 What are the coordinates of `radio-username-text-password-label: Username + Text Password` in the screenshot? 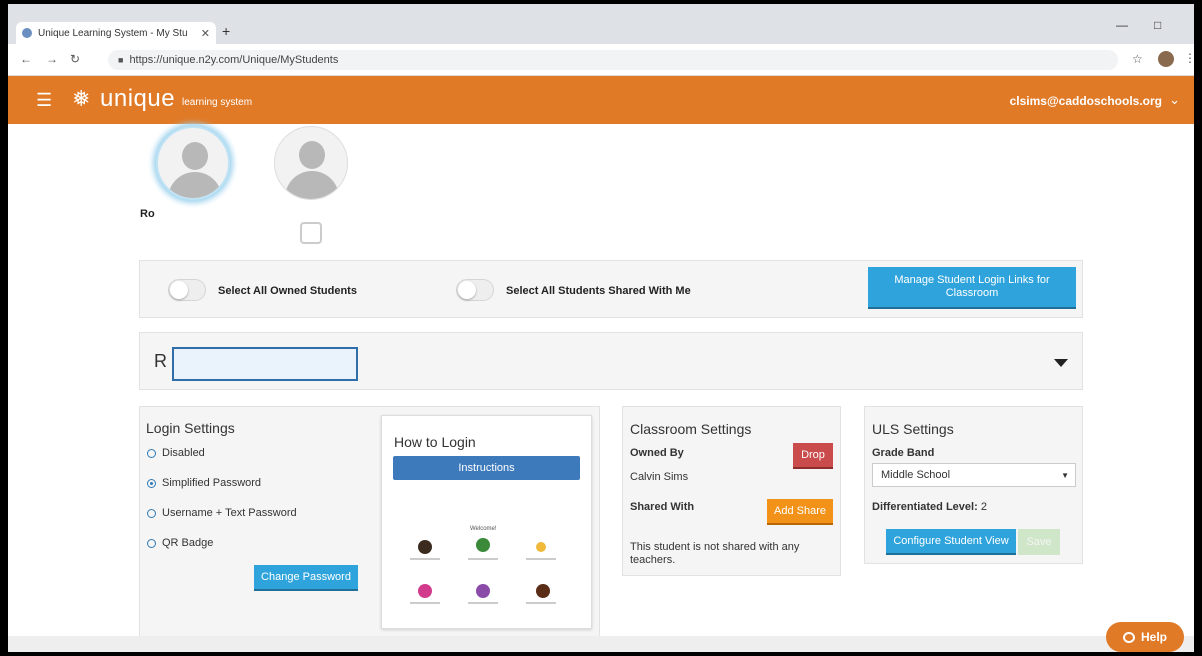 It's located at (229, 513).